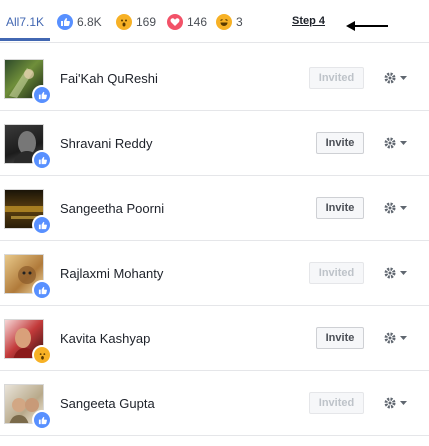 This screenshot has height=446, width=429. What do you see at coordinates (214, 21) in the screenshot?
I see `reactions-tab-bar: All 7.1K 6.8K 169 146 3 Step 4` at bounding box center [214, 21].